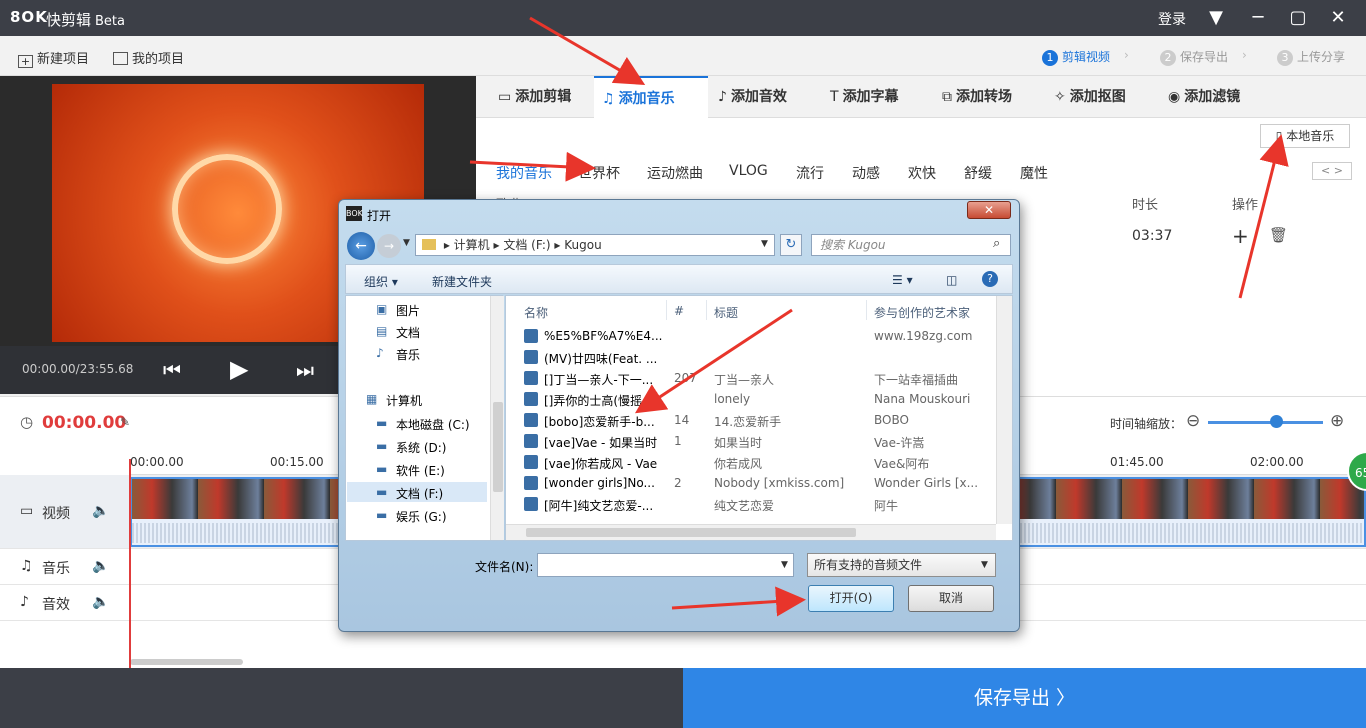 This screenshot has width=1366, height=728. Describe the element at coordinates (752, 97) in the screenshot. I see `tab-add-sound-effect: ♪ 添加音效` at that location.